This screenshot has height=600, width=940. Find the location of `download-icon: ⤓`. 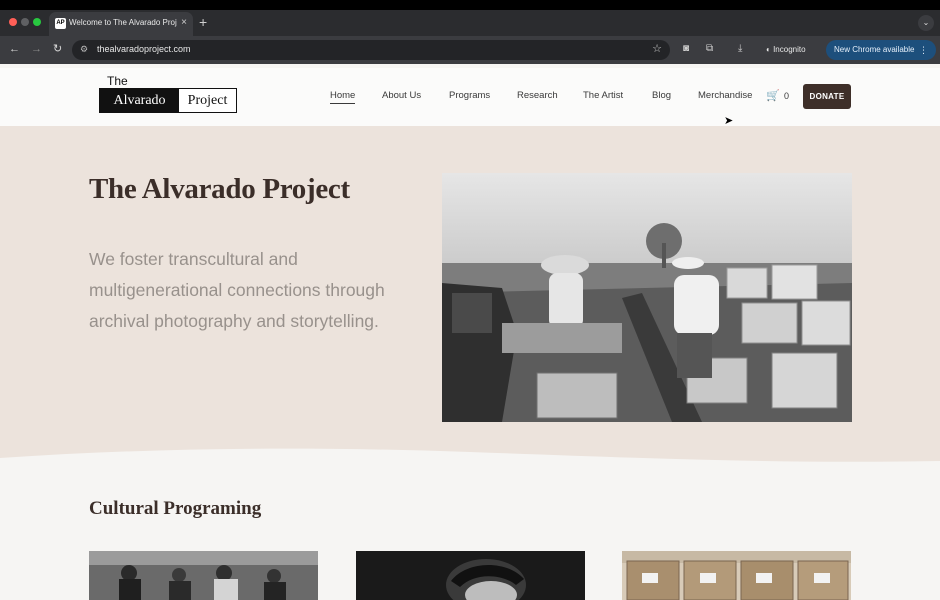

download-icon: ⤓ is located at coordinates (740, 49).